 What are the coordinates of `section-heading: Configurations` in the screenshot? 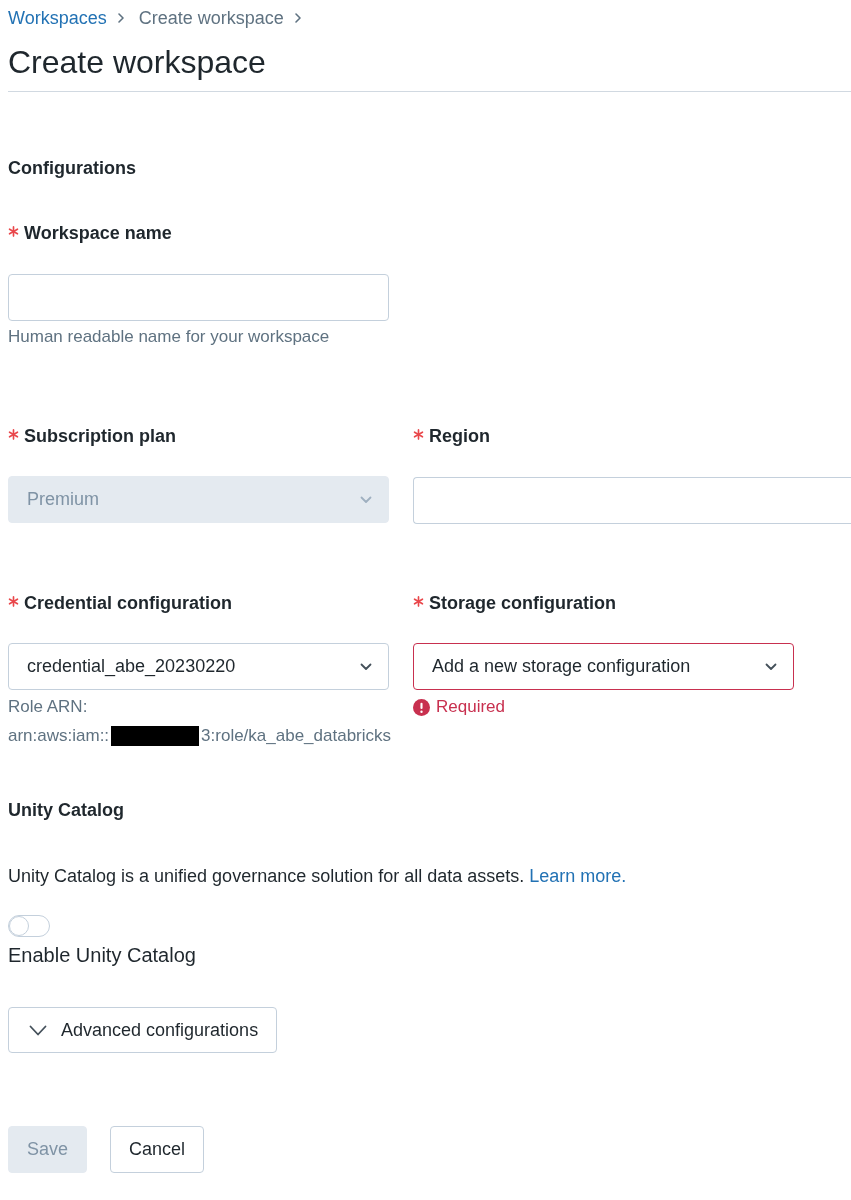 It's located at (72, 168).